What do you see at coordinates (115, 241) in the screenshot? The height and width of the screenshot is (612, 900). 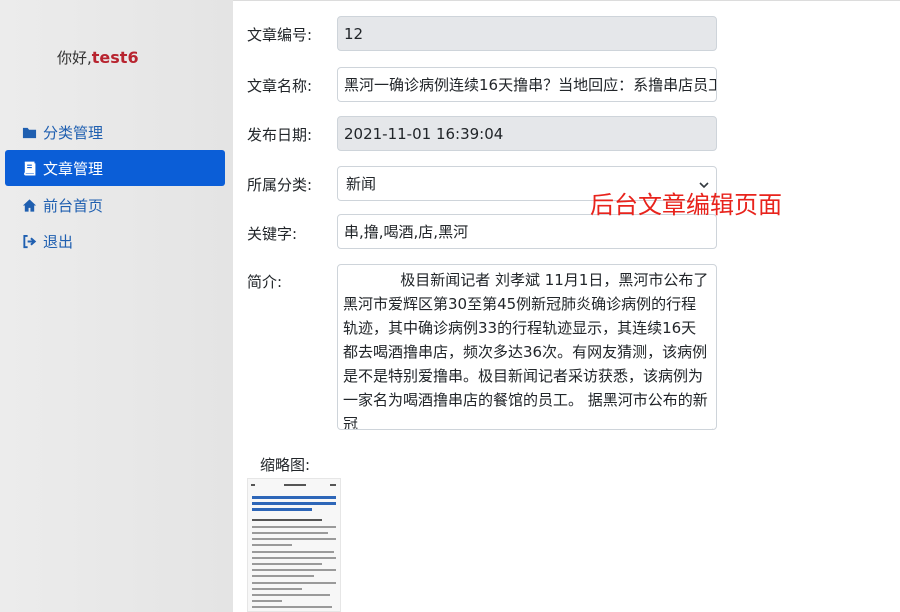 I see `sidebar-item-logout: 退出` at bounding box center [115, 241].